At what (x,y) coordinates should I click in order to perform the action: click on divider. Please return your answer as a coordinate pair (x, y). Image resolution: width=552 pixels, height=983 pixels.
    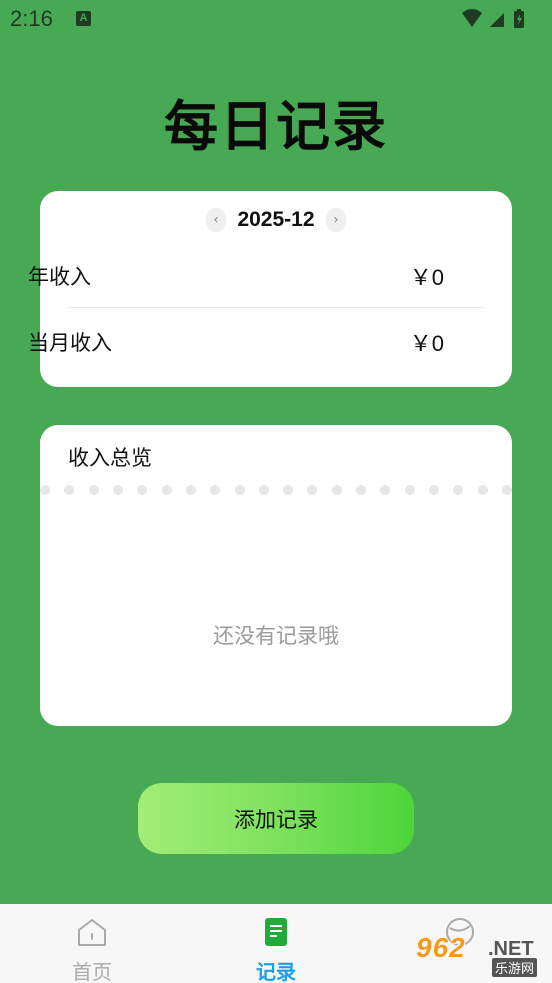
    Looking at the image, I should click on (276, 307).